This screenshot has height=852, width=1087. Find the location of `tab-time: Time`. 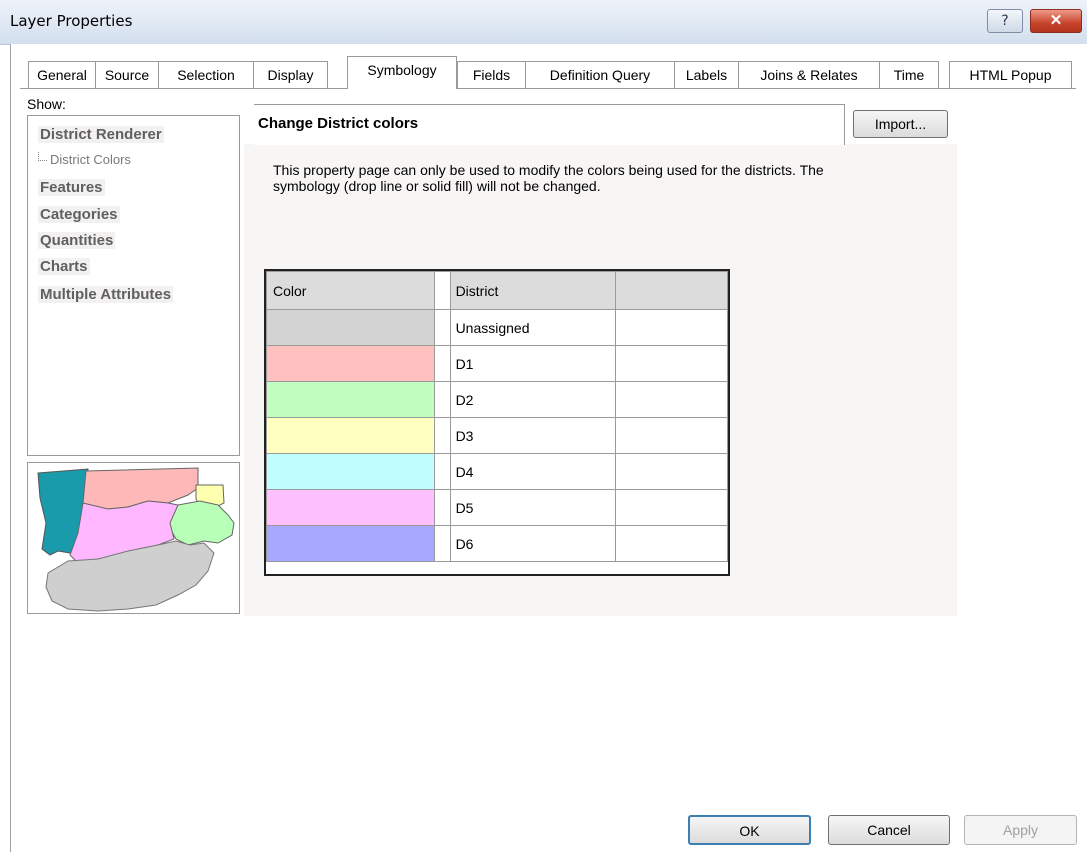

tab-time: Time is located at coordinates (909, 74).